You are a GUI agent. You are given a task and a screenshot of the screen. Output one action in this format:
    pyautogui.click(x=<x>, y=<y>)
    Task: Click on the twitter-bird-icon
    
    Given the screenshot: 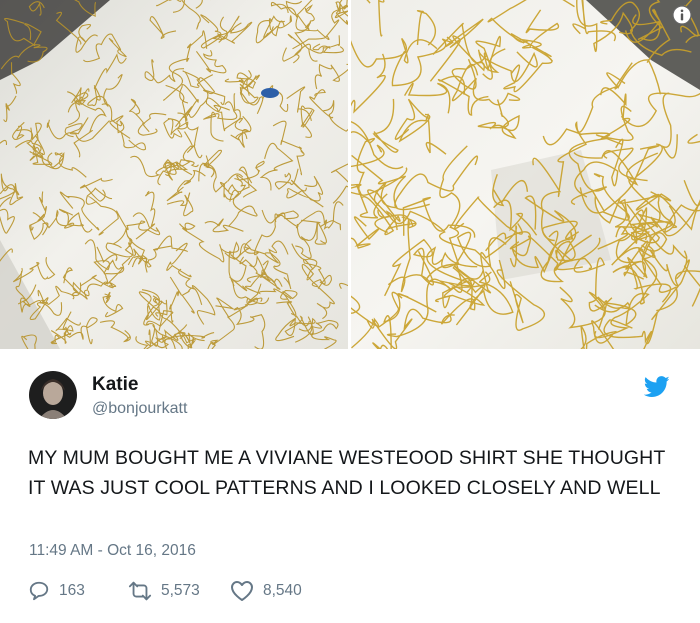 What is the action you would take?
    pyautogui.click(x=657, y=387)
    